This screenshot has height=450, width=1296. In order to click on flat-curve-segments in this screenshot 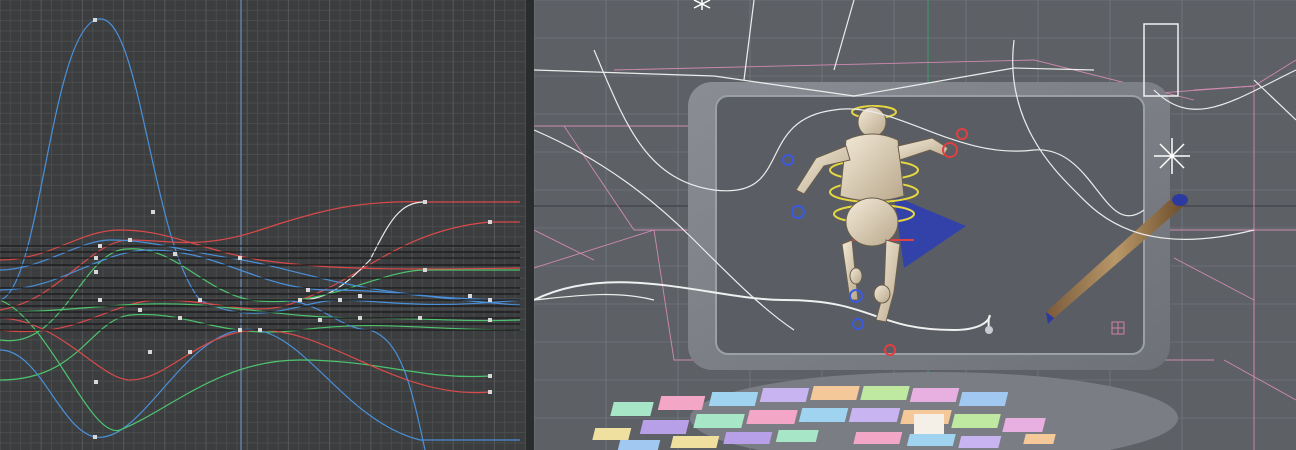, I will do `click(260, 288)`.